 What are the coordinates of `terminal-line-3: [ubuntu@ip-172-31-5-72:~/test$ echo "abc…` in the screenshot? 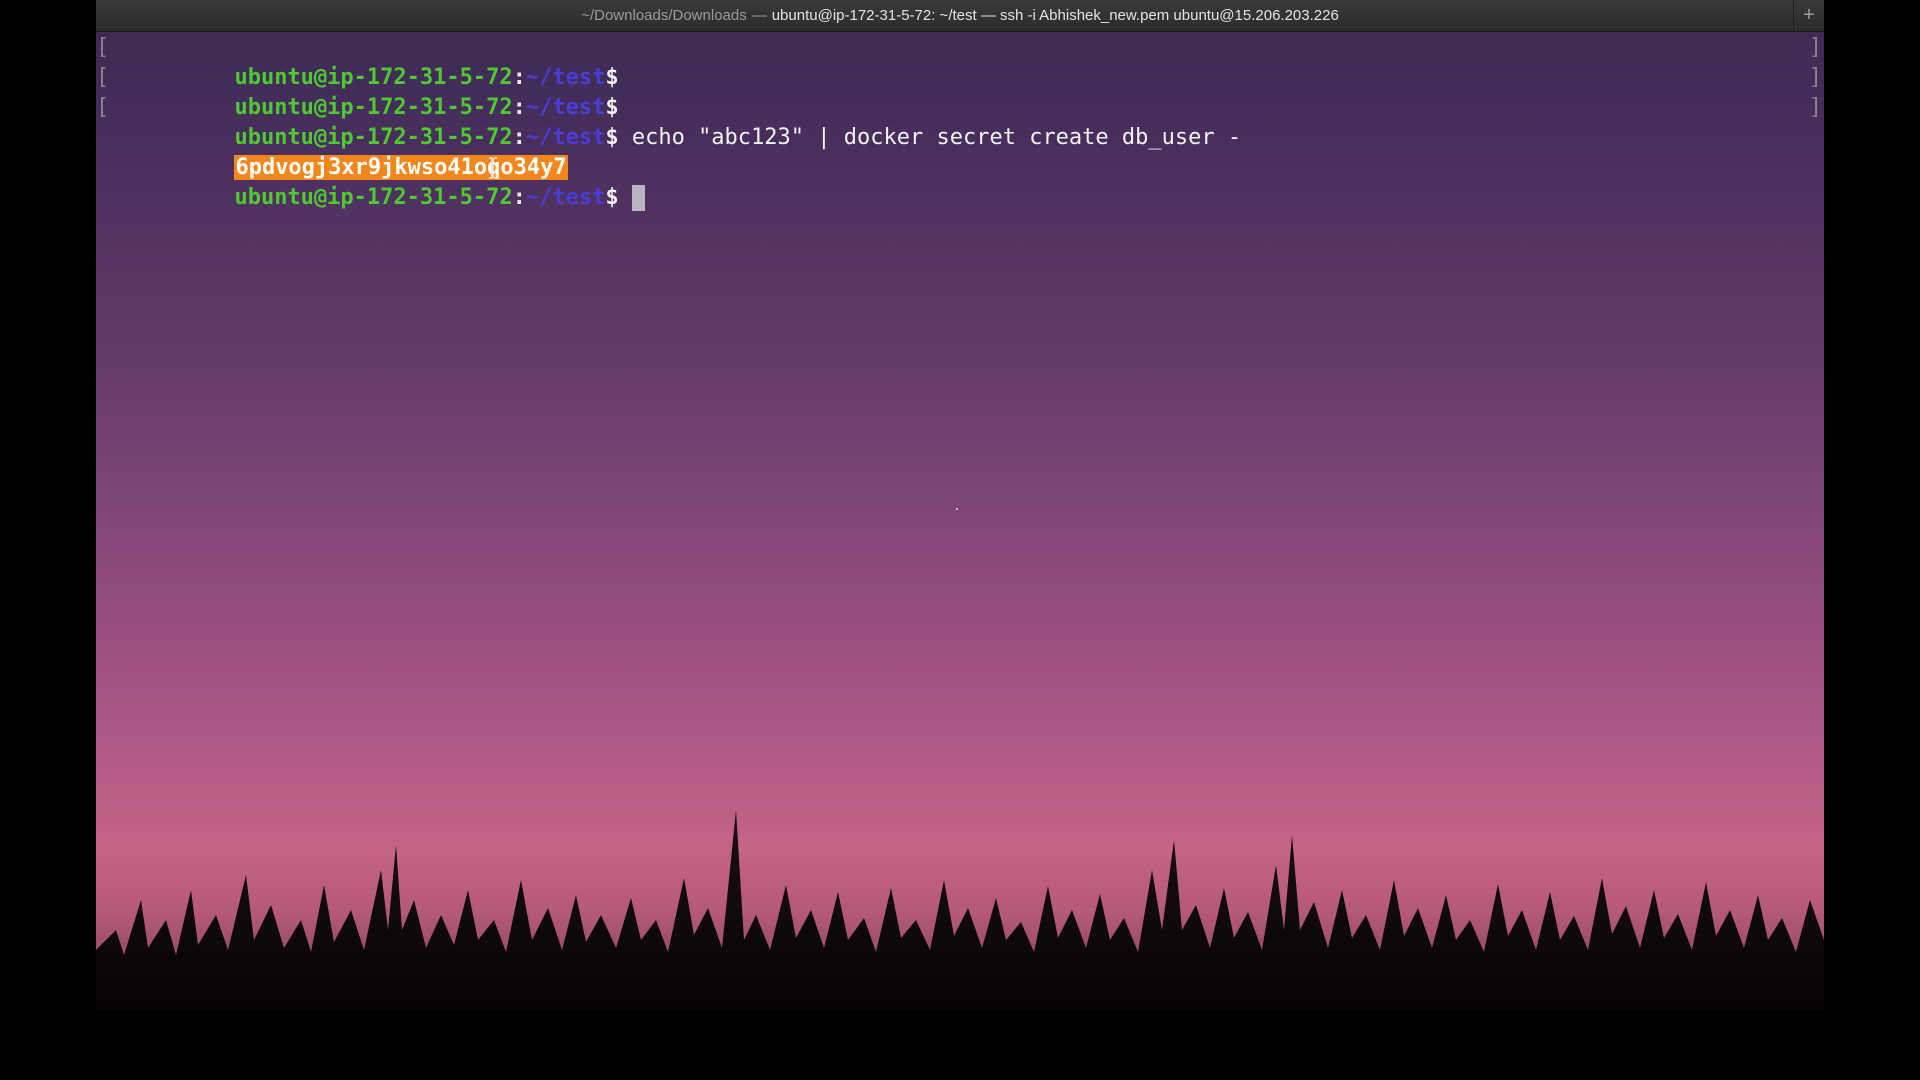 It's located at (960, 121).